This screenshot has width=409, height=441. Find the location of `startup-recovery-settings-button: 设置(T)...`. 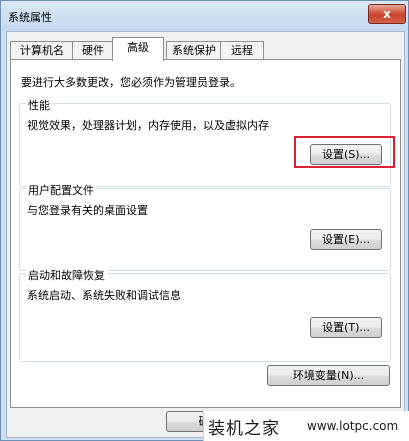

startup-recovery-settings-button: 设置(T)... is located at coordinates (346, 327).